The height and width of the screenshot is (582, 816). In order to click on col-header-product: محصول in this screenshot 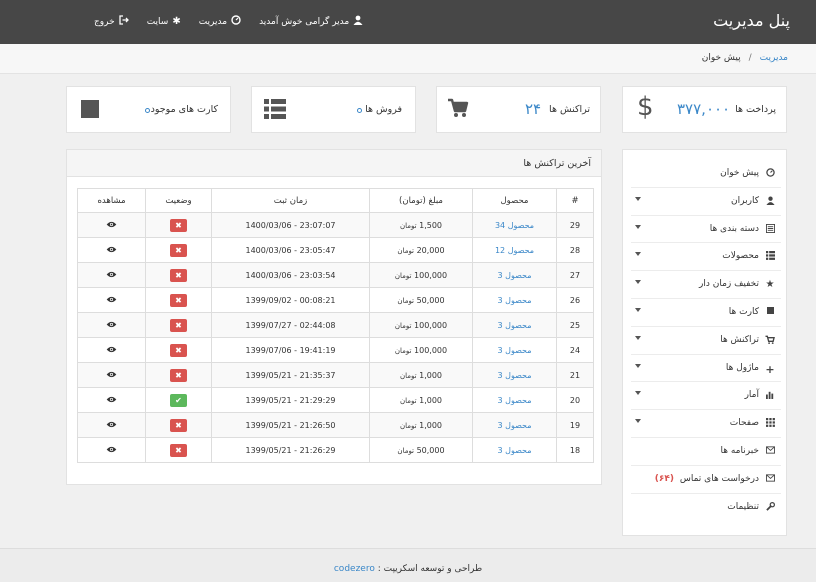, I will do `click(514, 200)`.